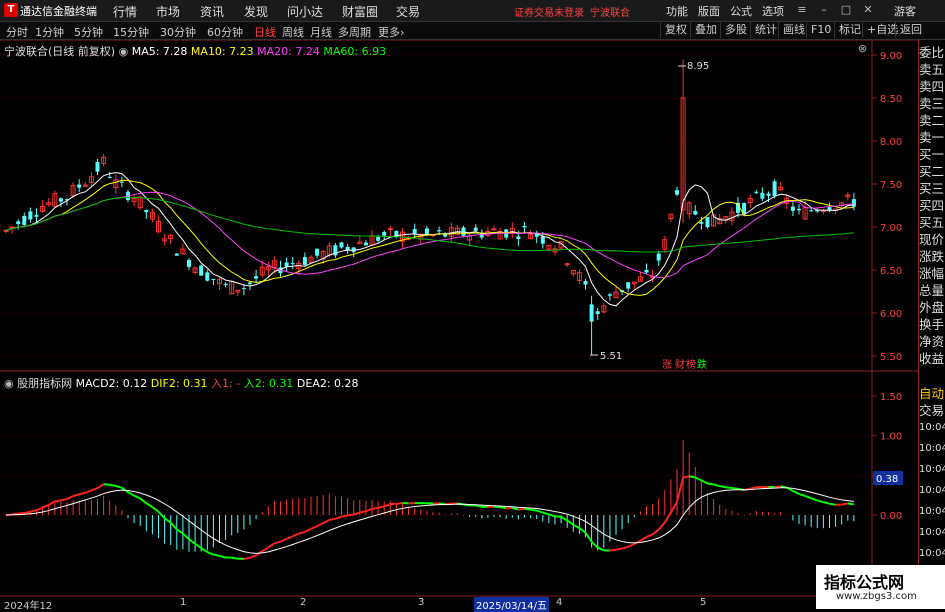 The image size is (945, 612). Describe the element at coordinates (932, 239) in the screenshot. I see `quote-field-11: 现价` at that location.